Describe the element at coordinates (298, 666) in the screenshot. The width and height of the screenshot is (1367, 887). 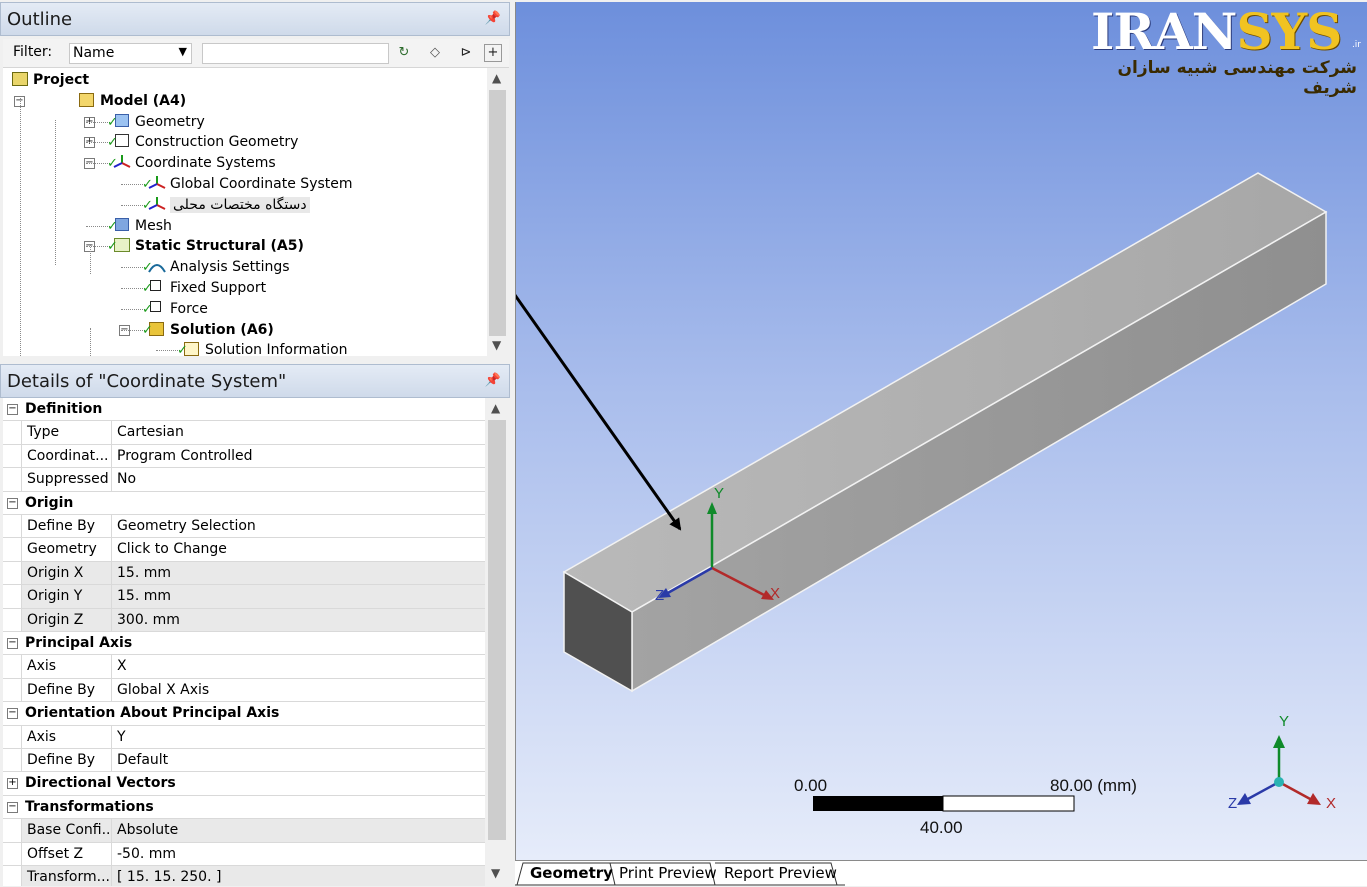
I see `details-property-value: X` at that location.